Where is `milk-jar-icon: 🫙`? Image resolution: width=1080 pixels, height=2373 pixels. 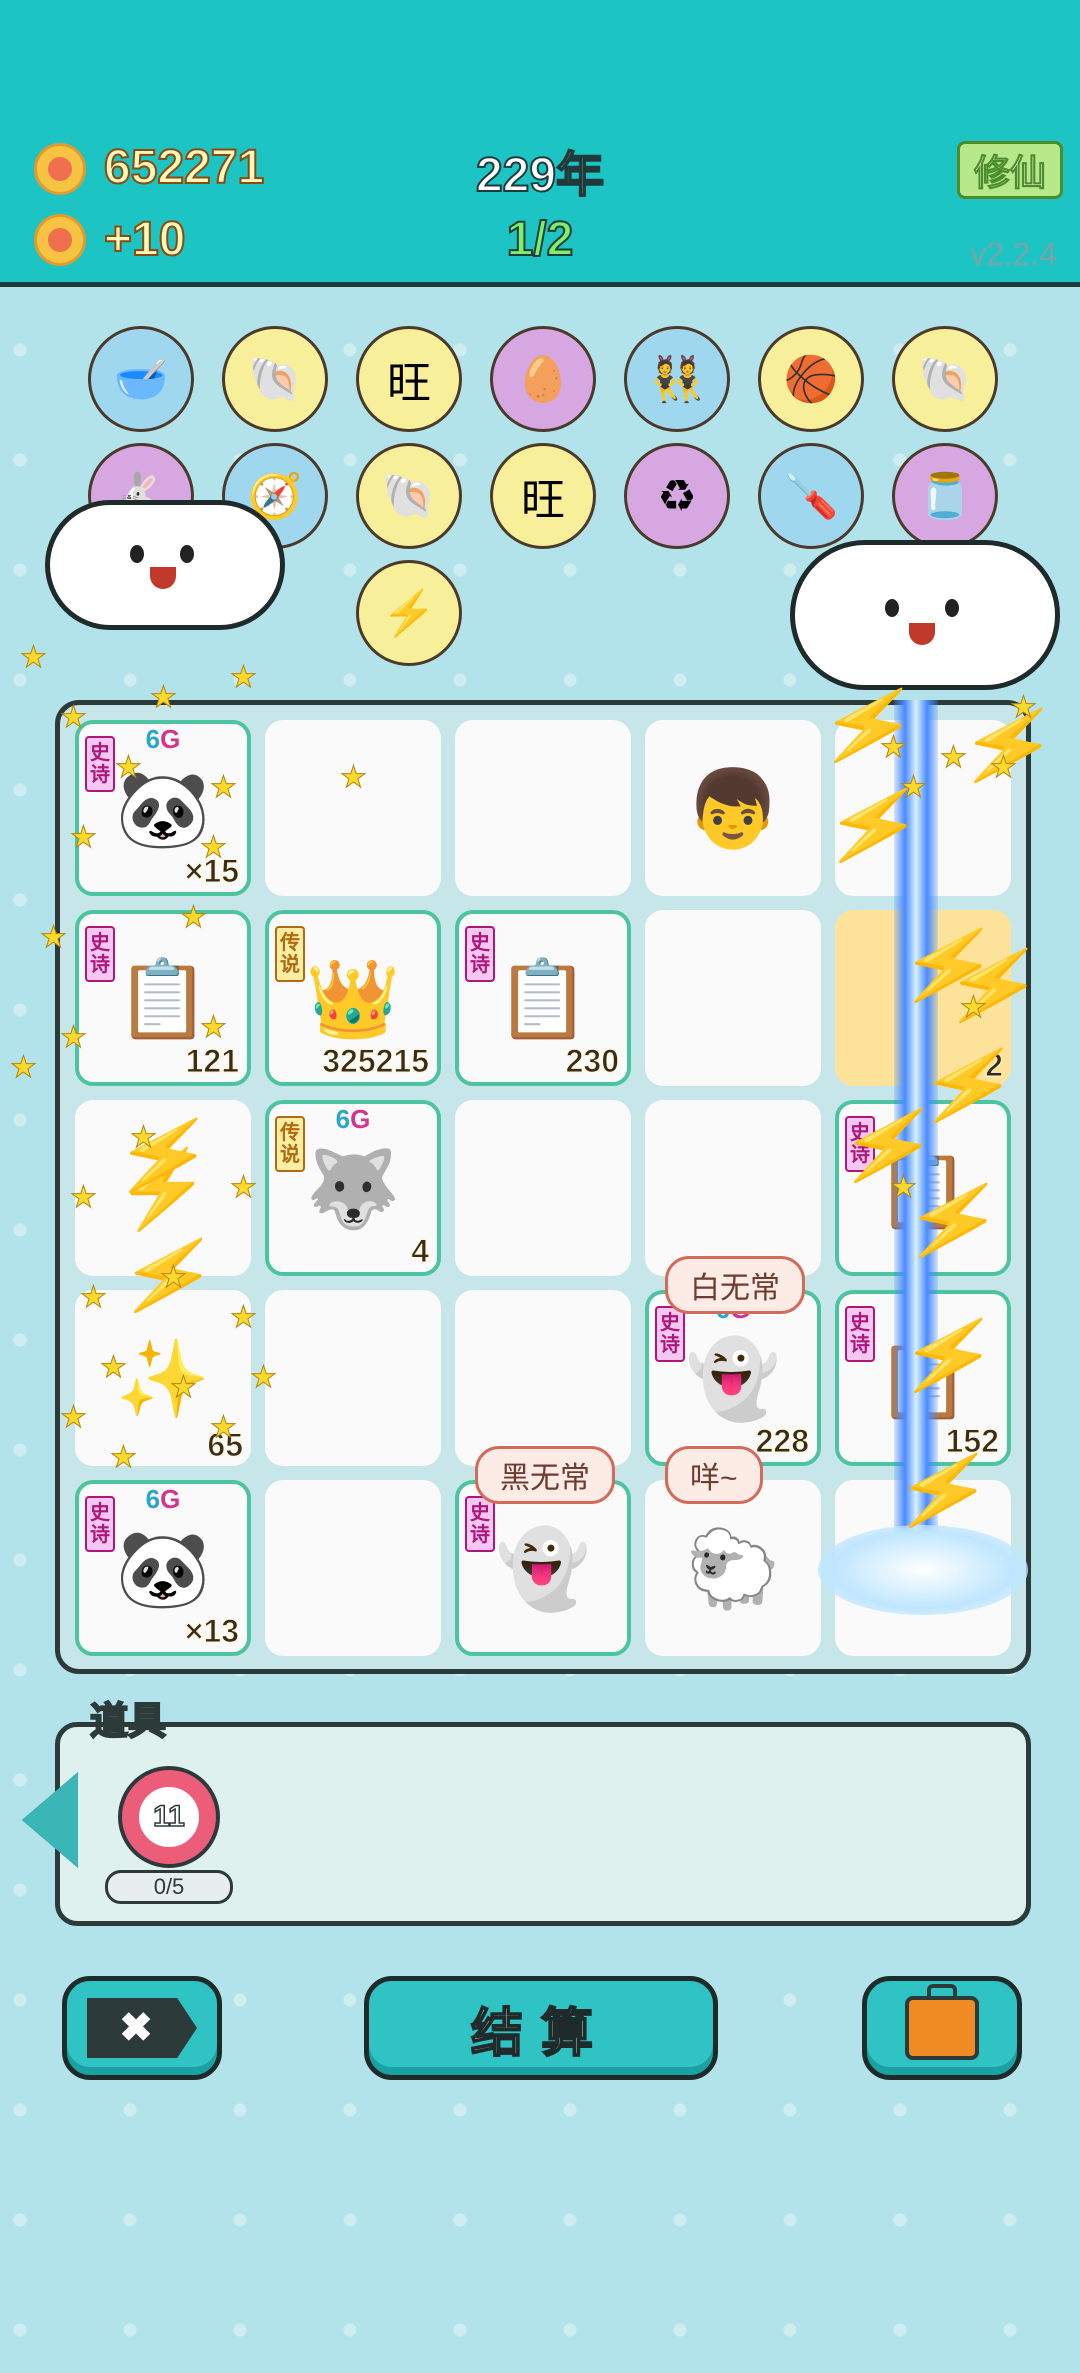
milk-jar-icon: 🫙 is located at coordinates (945, 496).